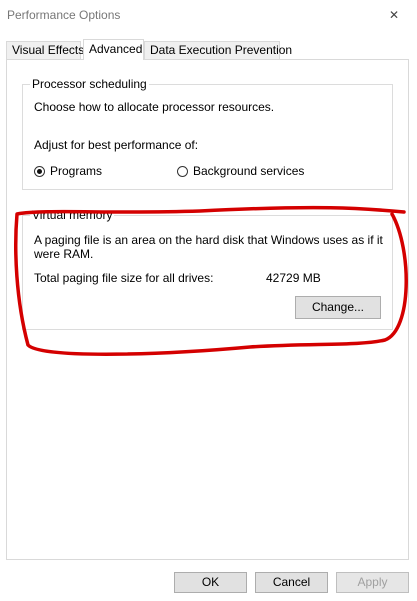 The height and width of the screenshot is (601, 417). Describe the element at coordinates (249, 171) in the screenshot. I see `background-services-radio-label: Background services` at that location.